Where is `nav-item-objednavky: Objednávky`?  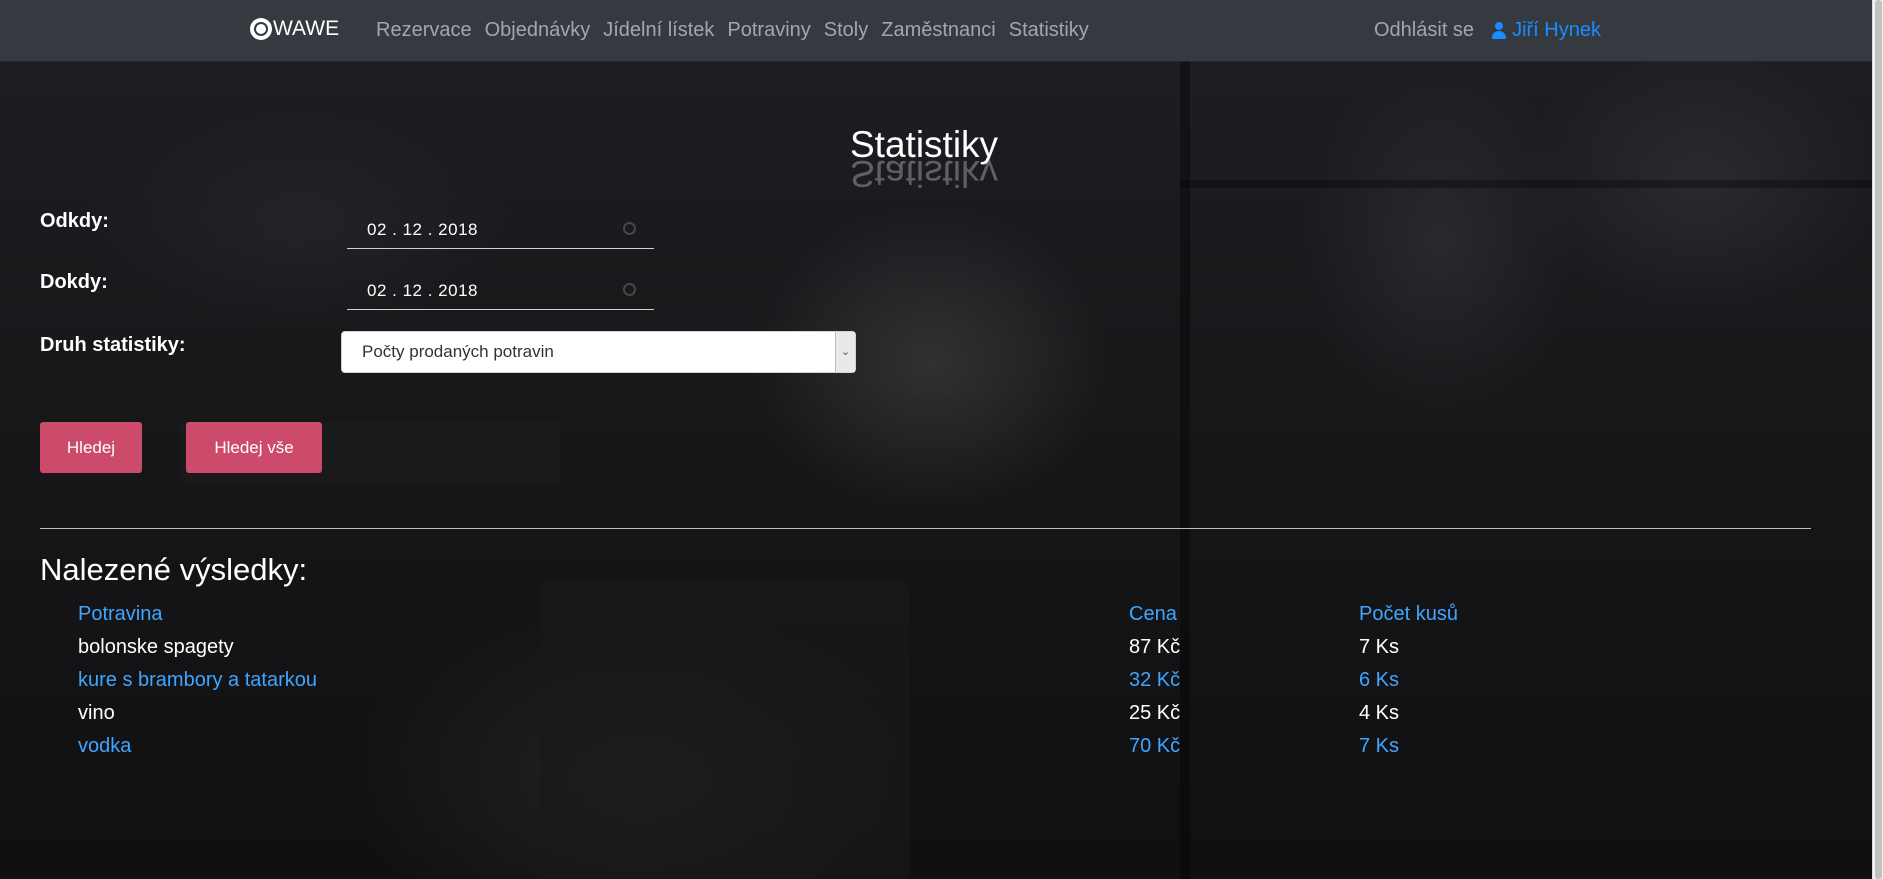 nav-item-objednavky: Objednávky is located at coordinates (538, 30).